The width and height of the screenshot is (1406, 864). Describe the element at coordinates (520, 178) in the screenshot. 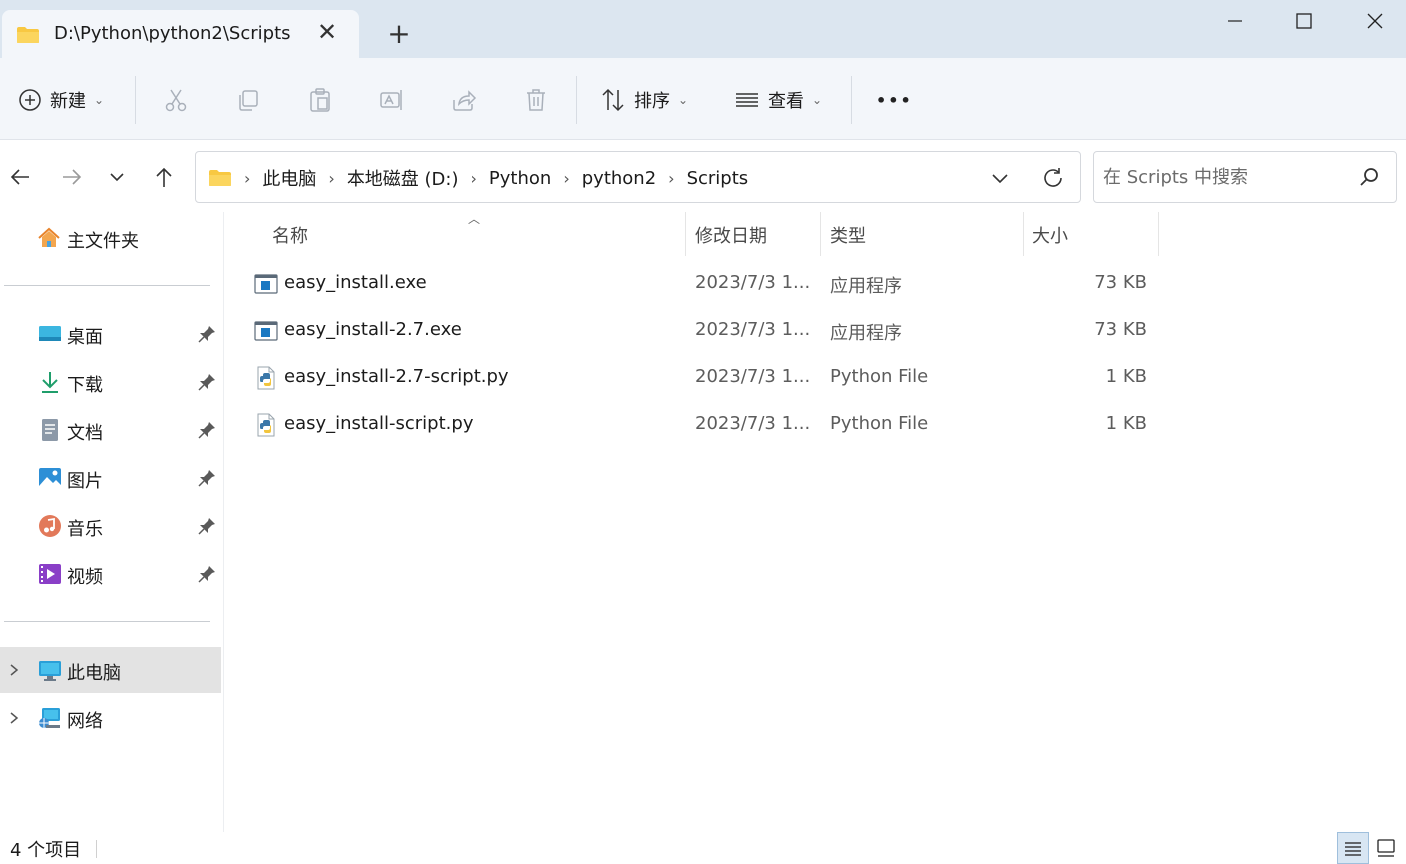

I see `breadcrumb-python: Python` at that location.